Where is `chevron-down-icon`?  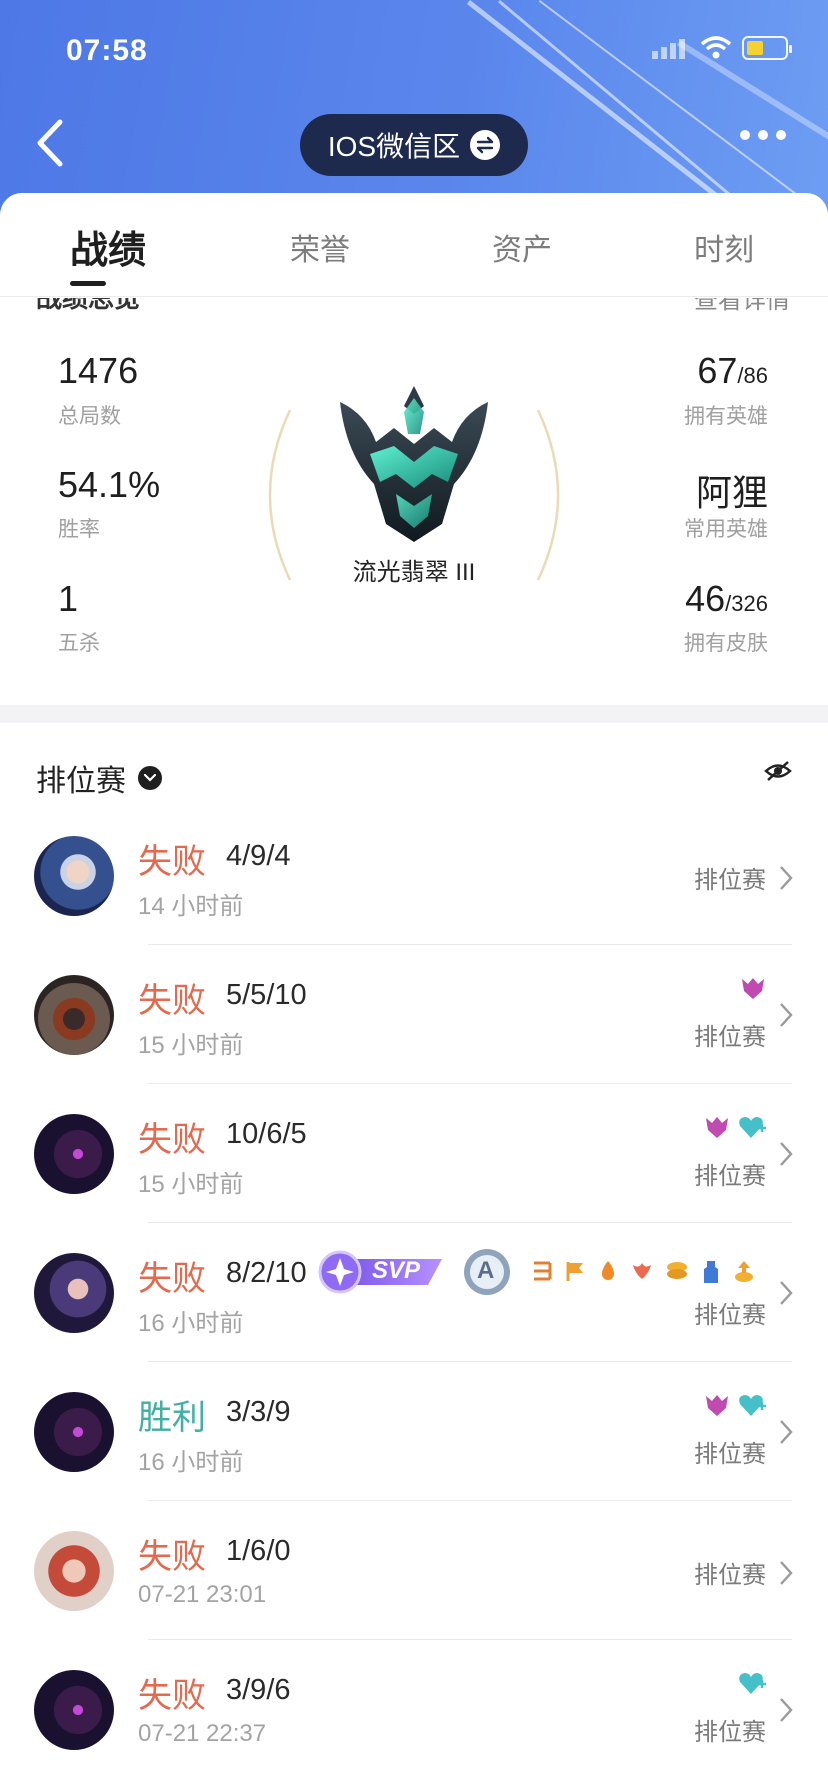 chevron-down-icon is located at coordinates (150, 778).